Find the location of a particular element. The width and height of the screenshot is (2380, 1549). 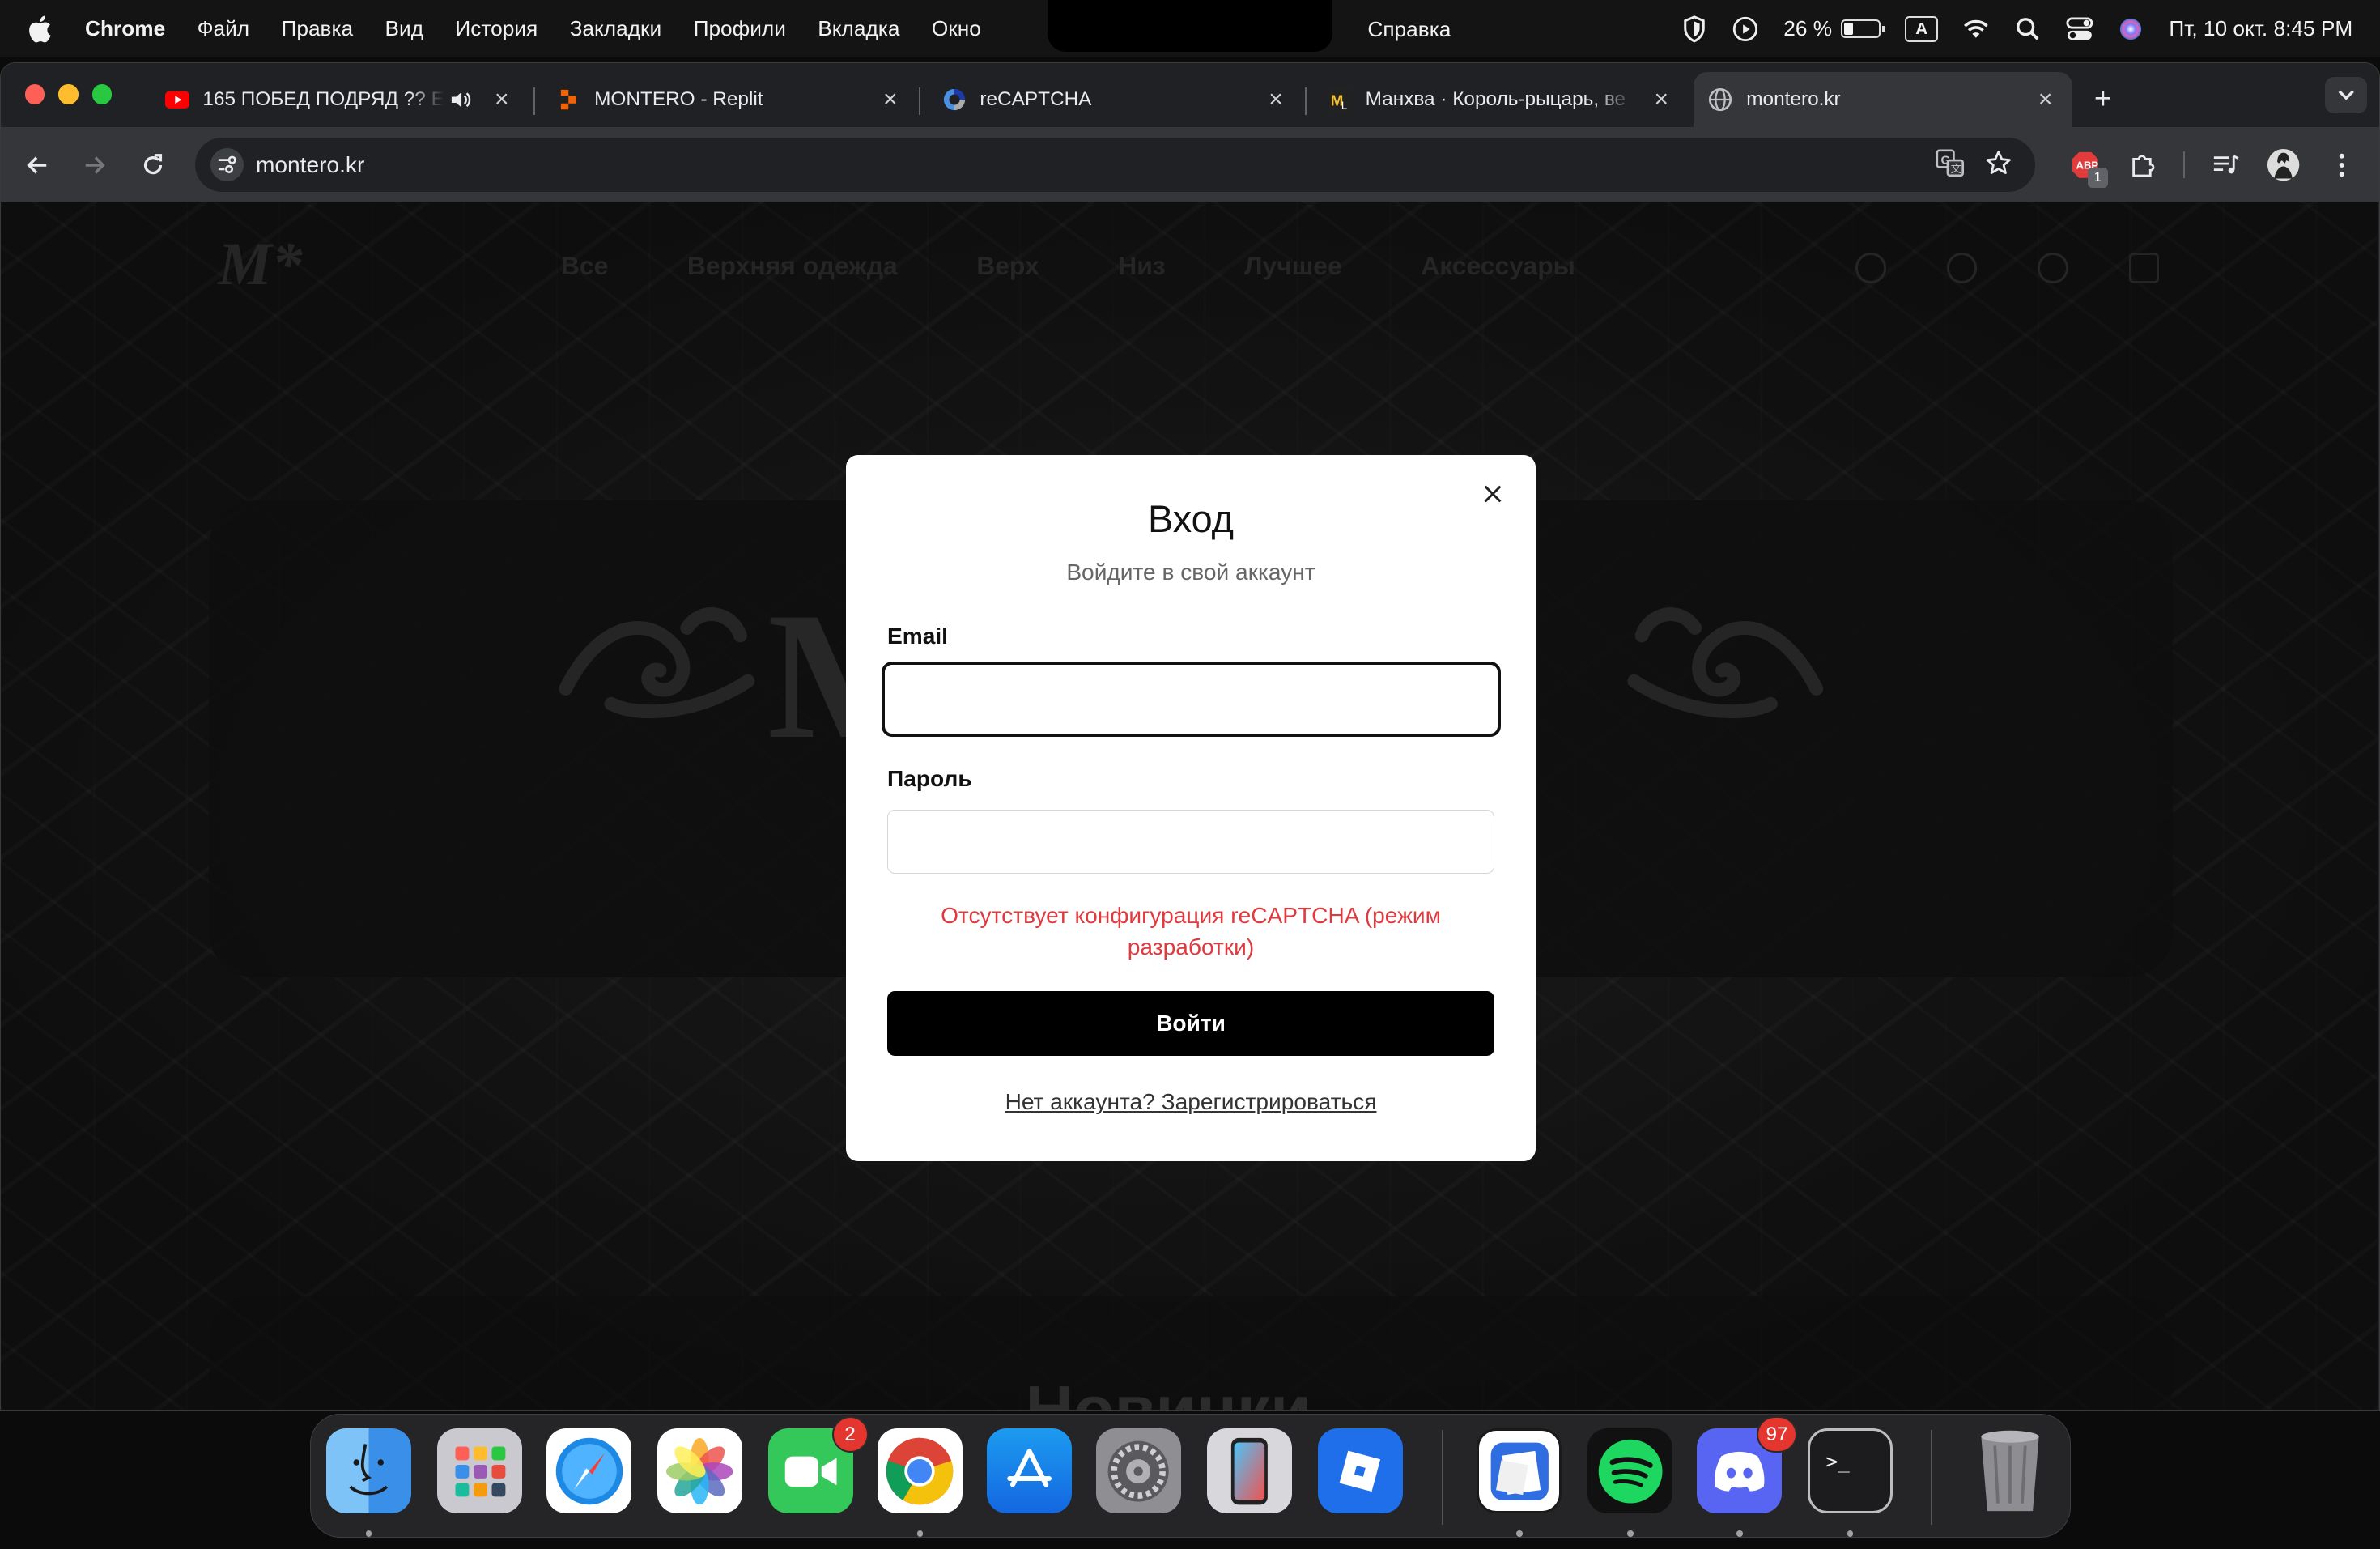

control-center-icon is located at coordinates (2079, 29).